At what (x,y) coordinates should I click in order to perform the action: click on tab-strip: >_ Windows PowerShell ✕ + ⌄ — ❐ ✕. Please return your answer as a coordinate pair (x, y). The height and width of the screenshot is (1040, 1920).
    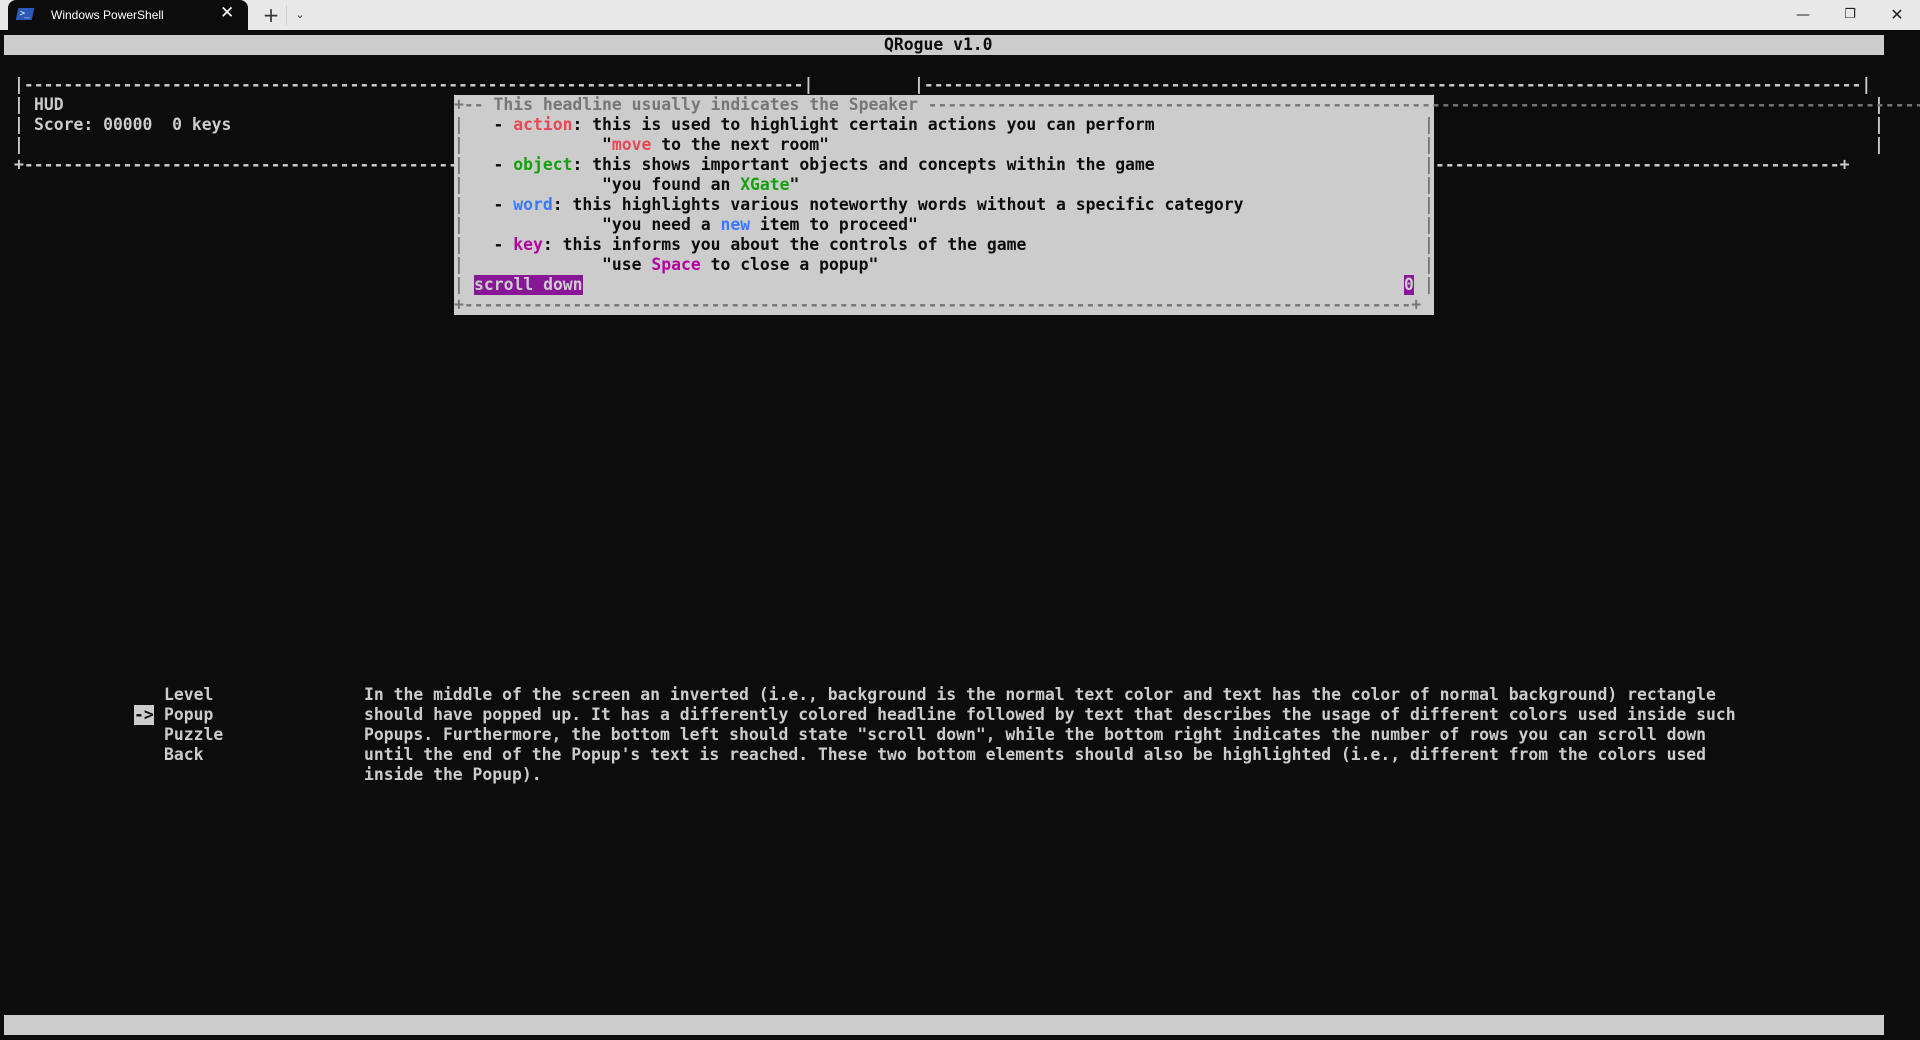
    Looking at the image, I should click on (960, 15).